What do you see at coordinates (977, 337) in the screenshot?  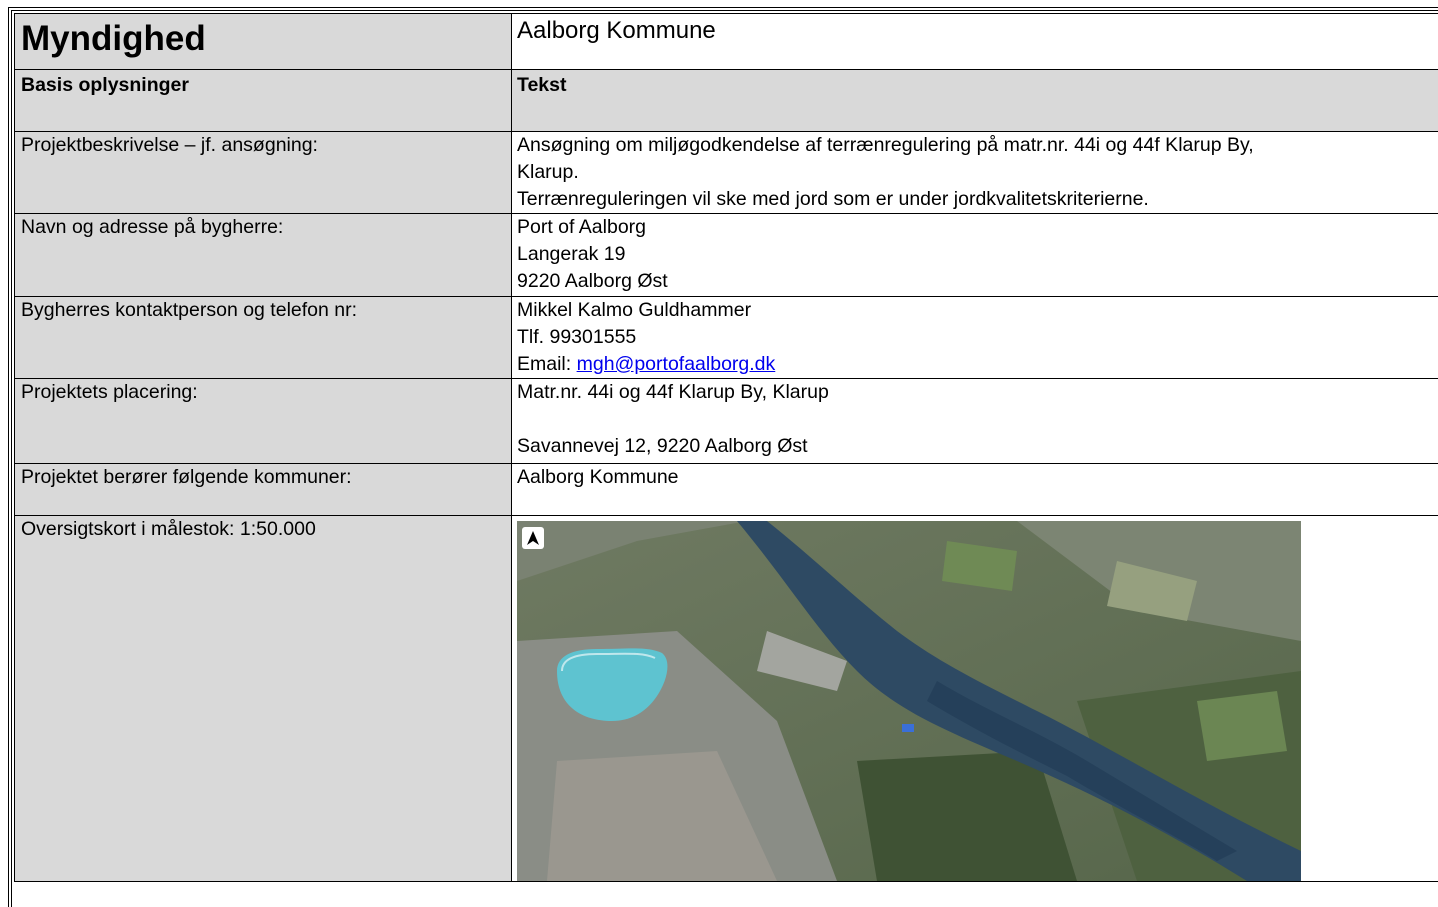 I see `contact-phone: Tlf. 99301555` at bounding box center [977, 337].